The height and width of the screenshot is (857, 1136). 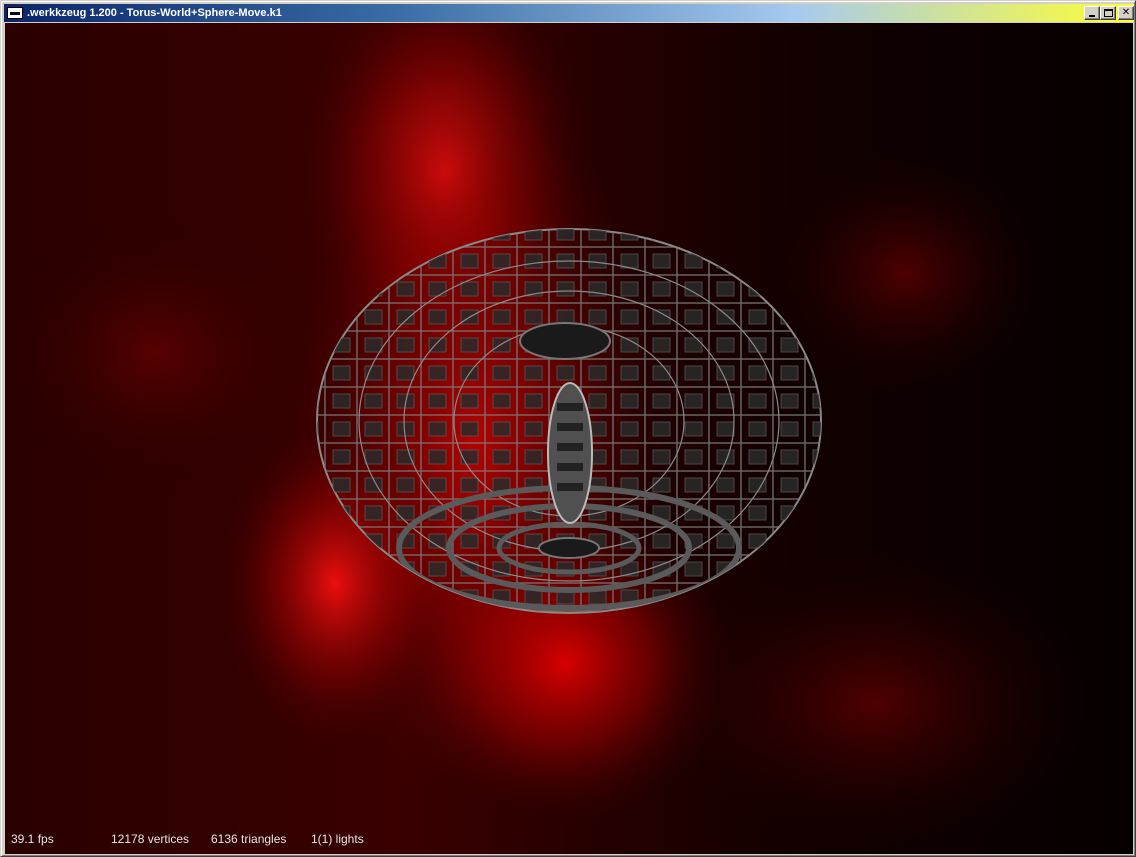 I want to click on close-icon: ✕, so click(x=1126, y=12).